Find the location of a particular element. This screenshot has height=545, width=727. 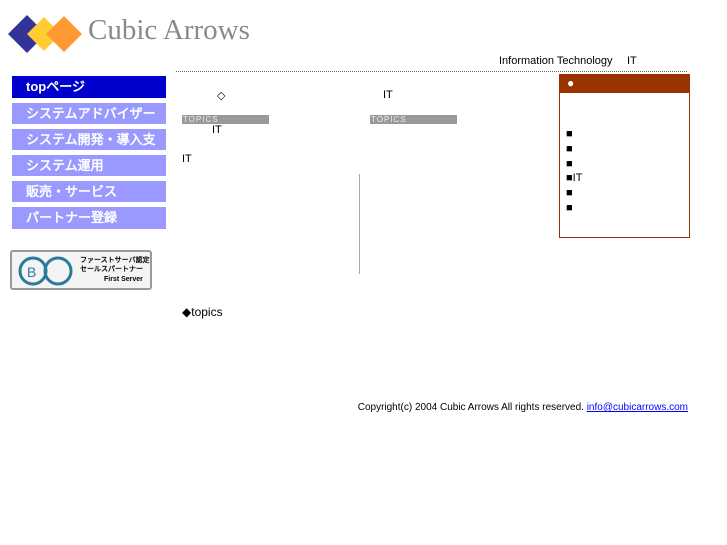

csp-logo-icon: B is located at coordinates (45, 271).